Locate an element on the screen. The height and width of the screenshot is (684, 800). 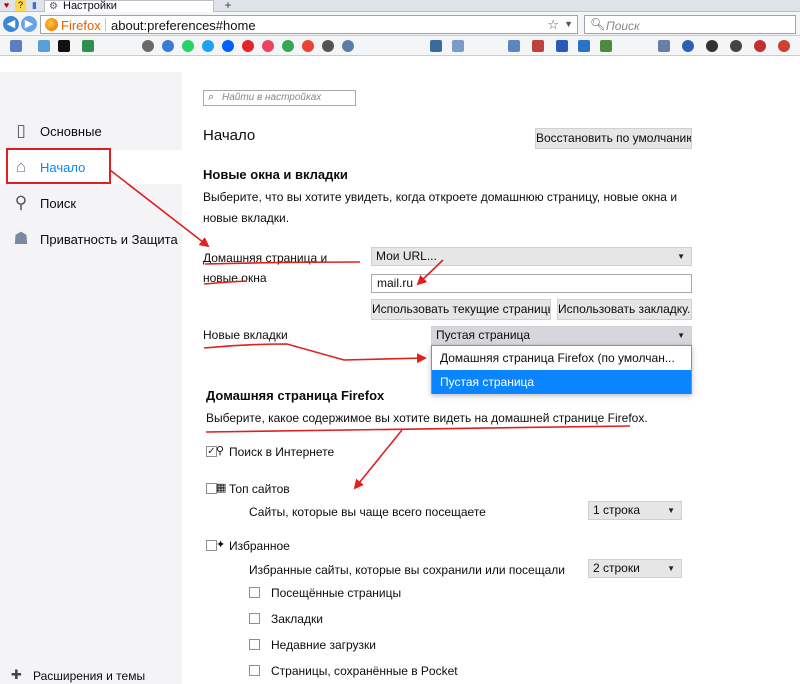
url-separator is located at coordinates (105, 24).